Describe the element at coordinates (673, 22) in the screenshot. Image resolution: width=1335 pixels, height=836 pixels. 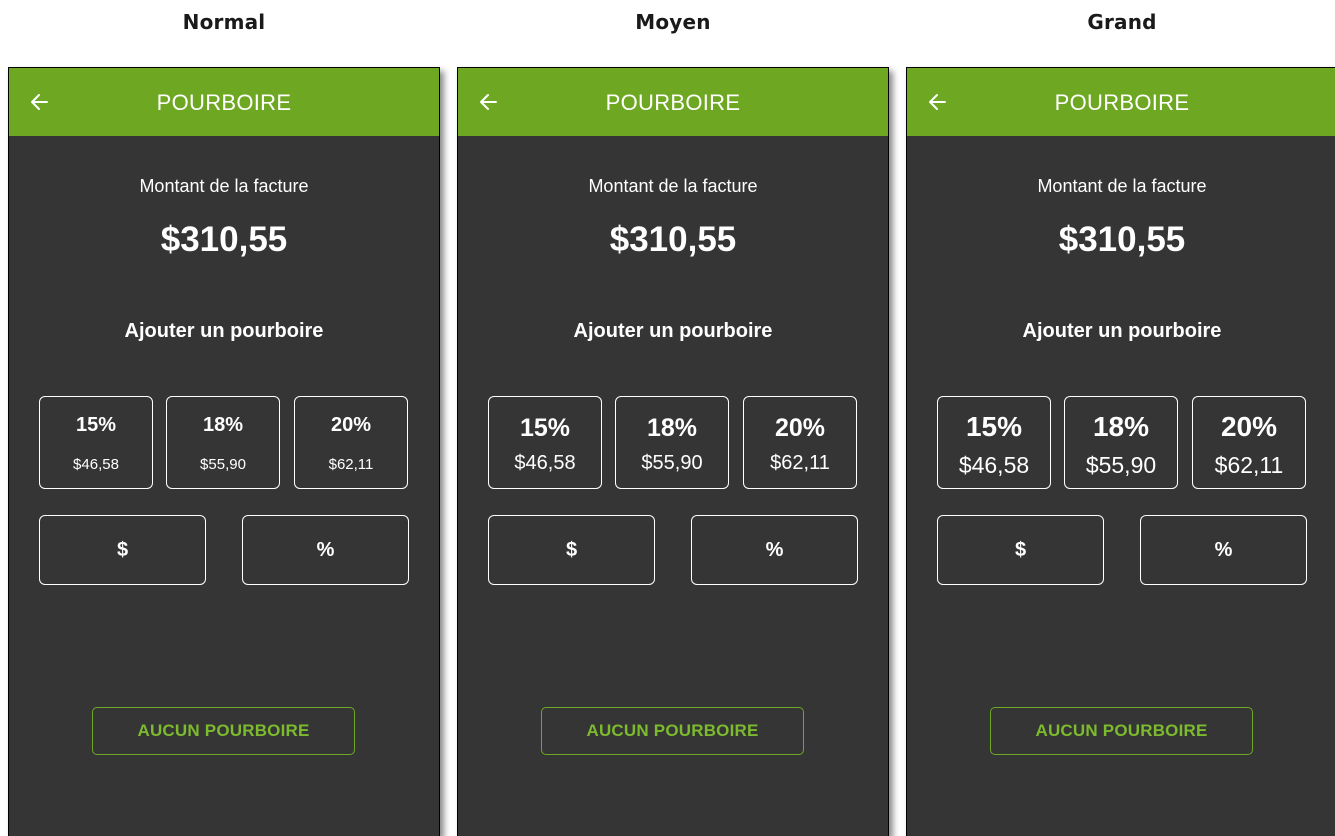
I see `variant-label: Moyen` at that location.